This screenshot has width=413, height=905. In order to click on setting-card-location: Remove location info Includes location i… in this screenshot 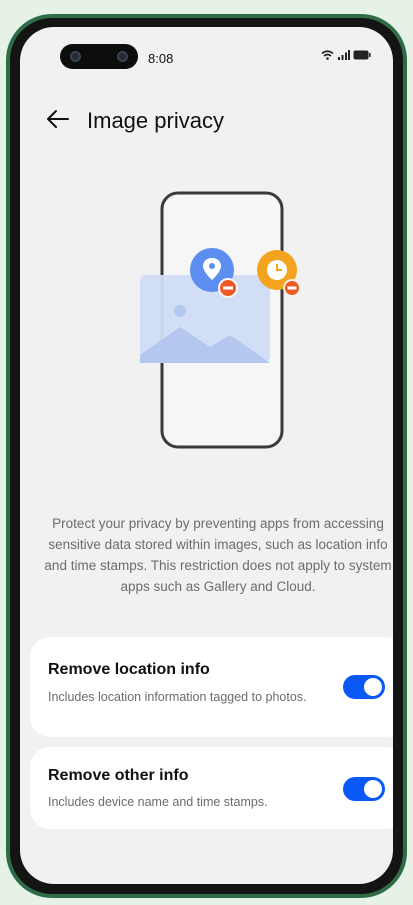, I will do `click(211, 687)`.